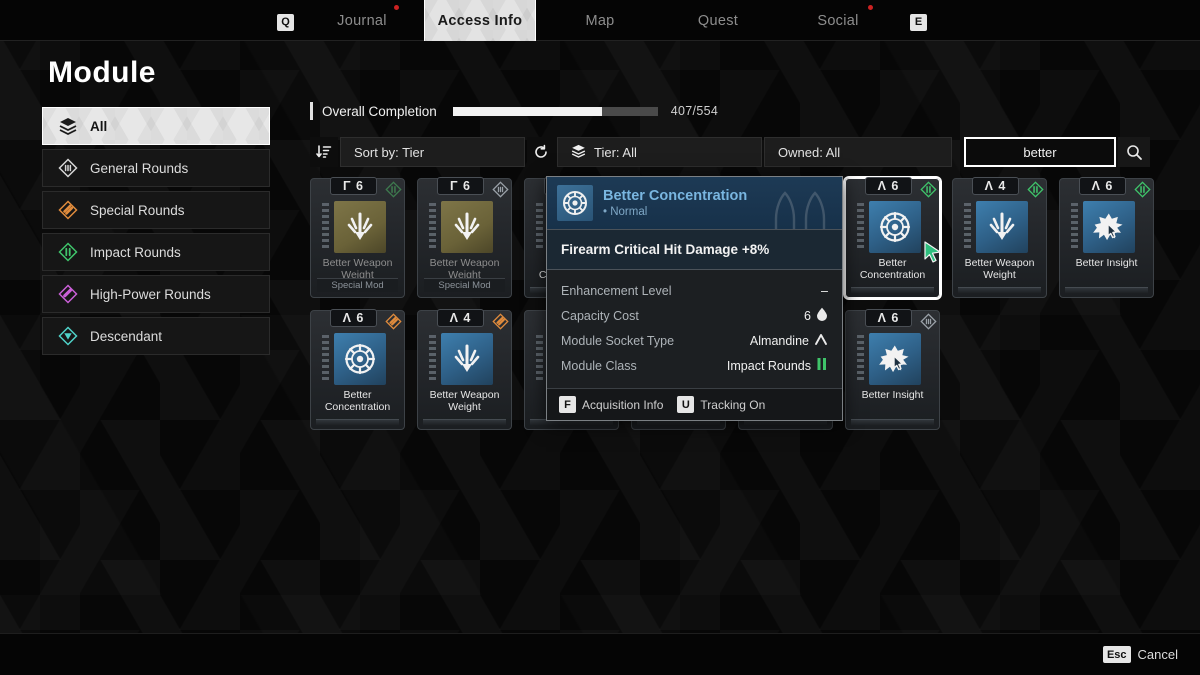 The height and width of the screenshot is (675, 1200). What do you see at coordinates (389, 152) in the screenshot?
I see `sort-by-label: Sort by: Tier` at bounding box center [389, 152].